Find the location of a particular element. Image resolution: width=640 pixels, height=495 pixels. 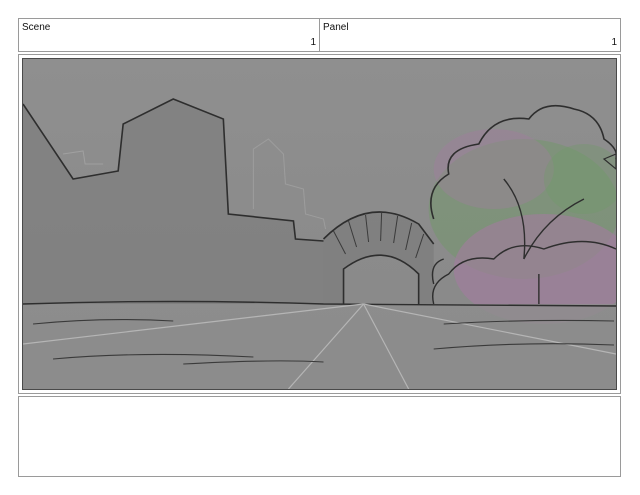

panel-field: Panel 1 is located at coordinates (470, 35).